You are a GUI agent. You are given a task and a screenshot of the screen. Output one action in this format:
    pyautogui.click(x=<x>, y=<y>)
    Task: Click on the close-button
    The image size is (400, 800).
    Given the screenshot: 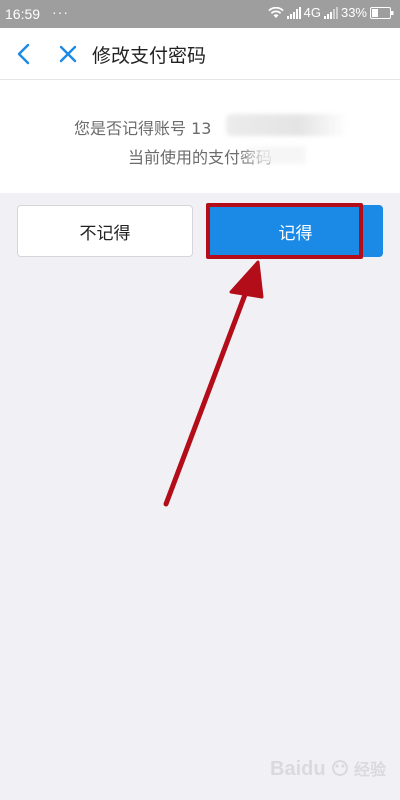 What is the action you would take?
    pyautogui.click(x=68, y=54)
    